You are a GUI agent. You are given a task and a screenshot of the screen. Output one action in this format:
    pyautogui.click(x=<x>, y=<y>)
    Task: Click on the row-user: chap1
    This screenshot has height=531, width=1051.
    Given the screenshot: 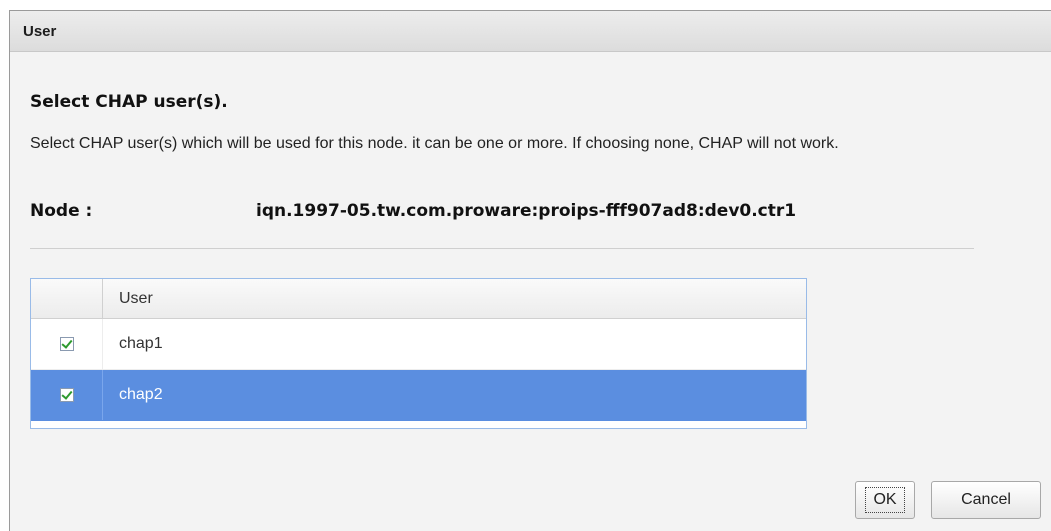 What is the action you would take?
    pyautogui.click(x=141, y=343)
    